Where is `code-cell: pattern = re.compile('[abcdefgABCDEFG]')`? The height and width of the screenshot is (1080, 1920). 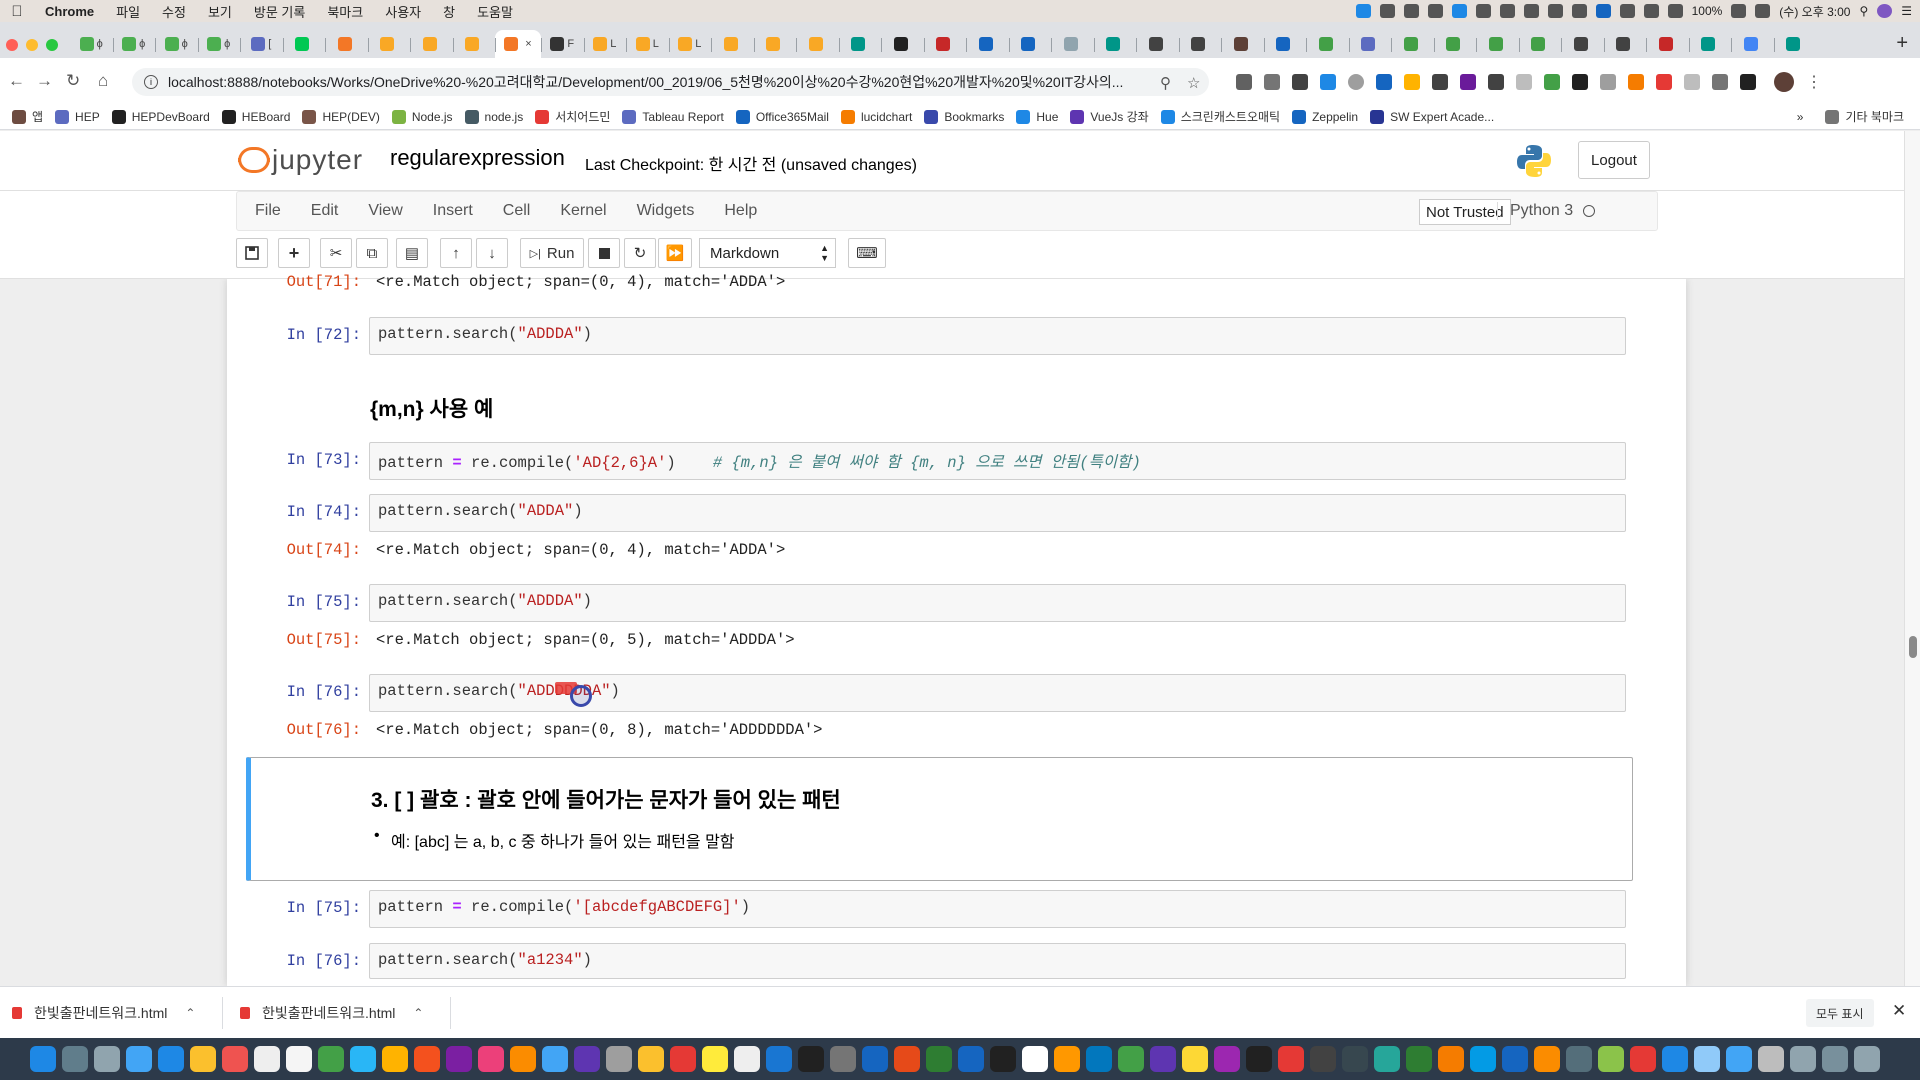
code-cell: pattern = re.compile('[abcdefgABCDEFG]') is located at coordinates (997, 909).